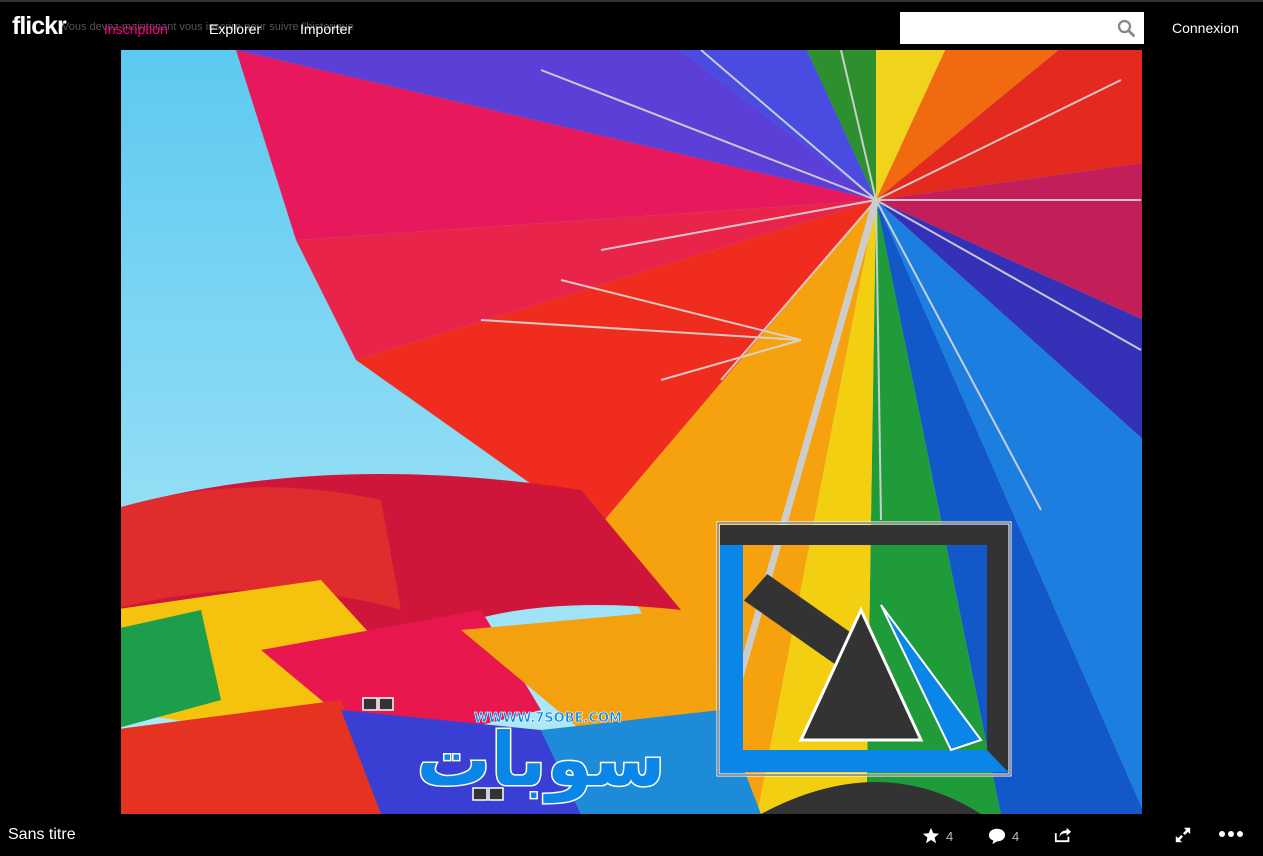  I want to click on nav-signup-link: Inscription, so click(136, 29).